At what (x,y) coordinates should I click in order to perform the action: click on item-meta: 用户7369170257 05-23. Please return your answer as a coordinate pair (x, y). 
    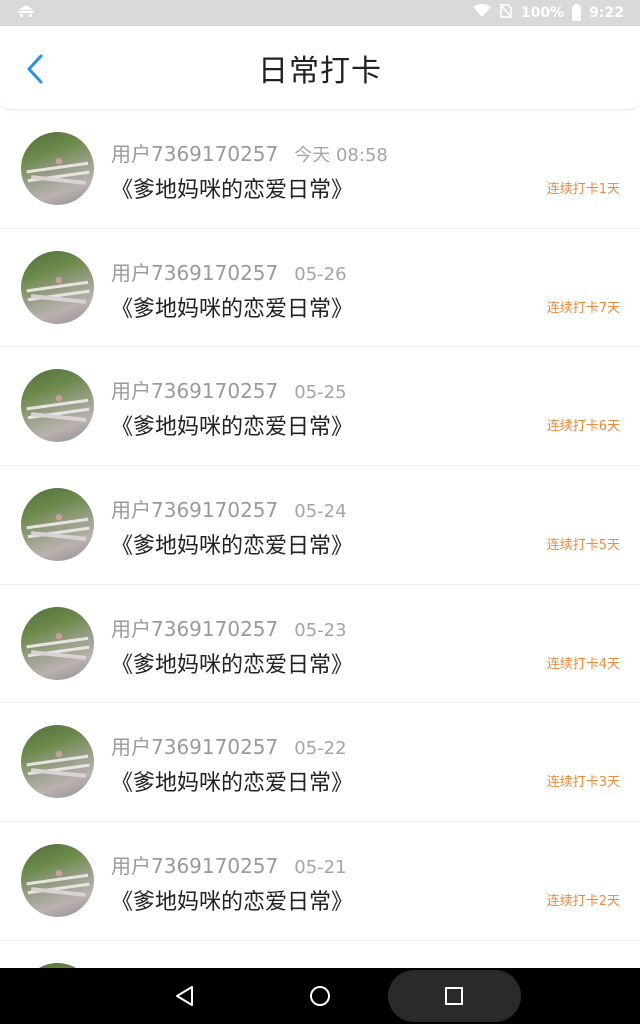
    Looking at the image, I should click on (229, 627).